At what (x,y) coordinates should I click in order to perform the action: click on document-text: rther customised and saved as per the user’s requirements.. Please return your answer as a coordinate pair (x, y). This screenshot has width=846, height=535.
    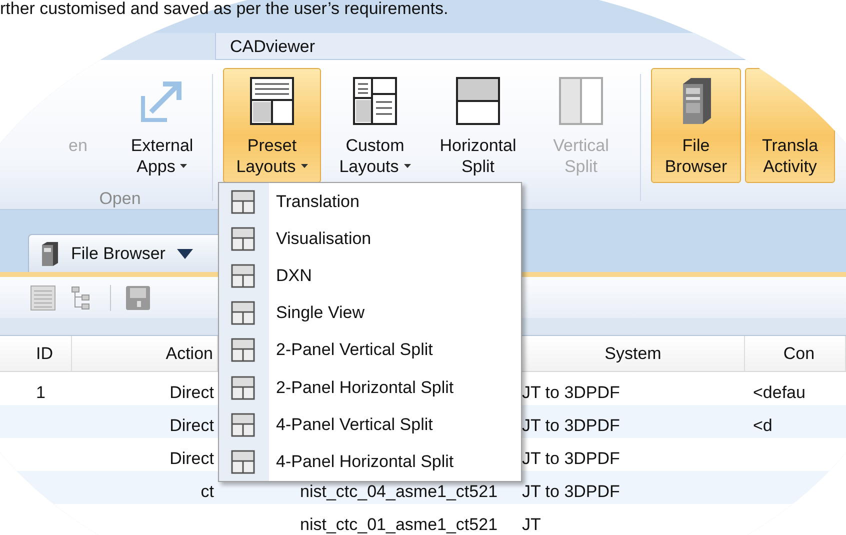
    Looking at the image, I should click on (225, 9).